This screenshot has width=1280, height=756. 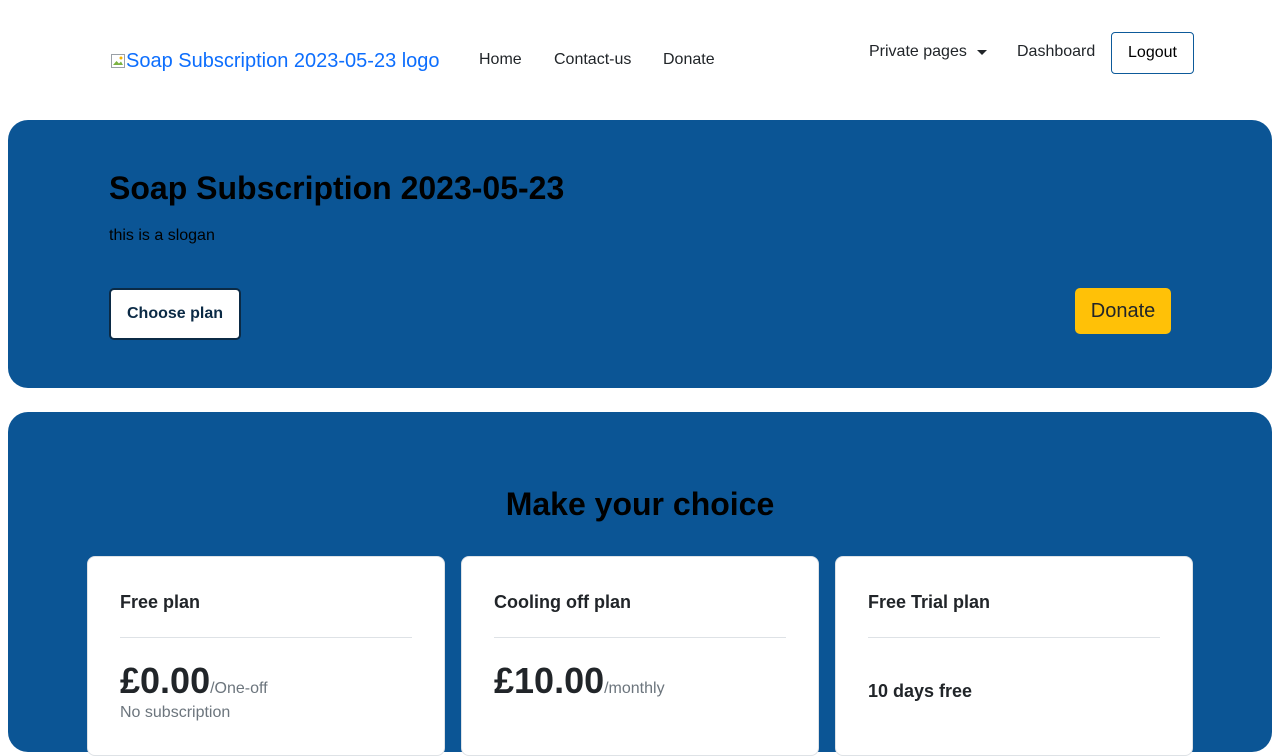 I want to click on plan-price-row: £0.00 /One-off, so click(x=194, y=681).